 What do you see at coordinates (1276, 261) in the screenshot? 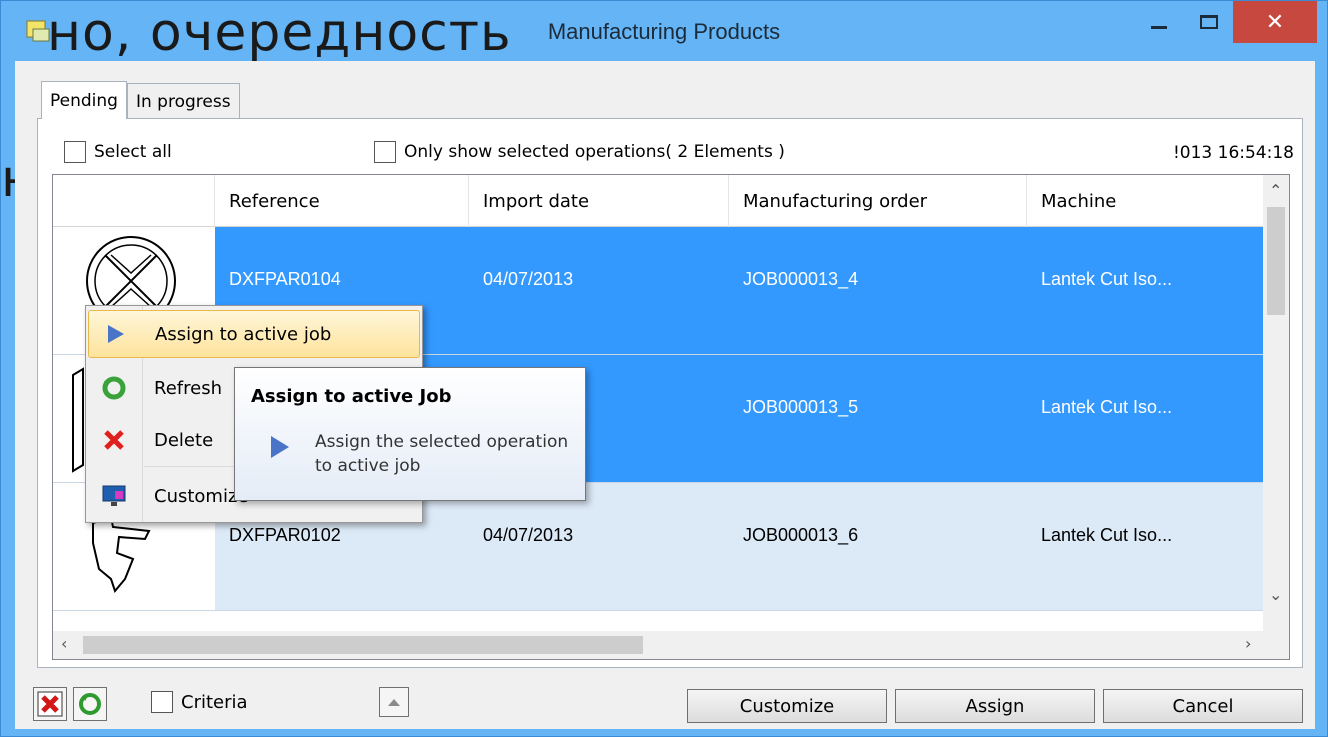
I see `vertical-scroll-thumb` at bounding box center [1276, 261].